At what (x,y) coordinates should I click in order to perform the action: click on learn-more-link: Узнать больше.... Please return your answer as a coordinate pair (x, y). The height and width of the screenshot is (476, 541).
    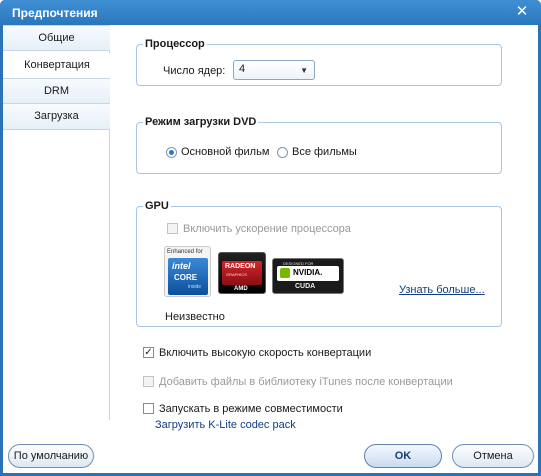
    Looking at the image, I should click on (442, 290).